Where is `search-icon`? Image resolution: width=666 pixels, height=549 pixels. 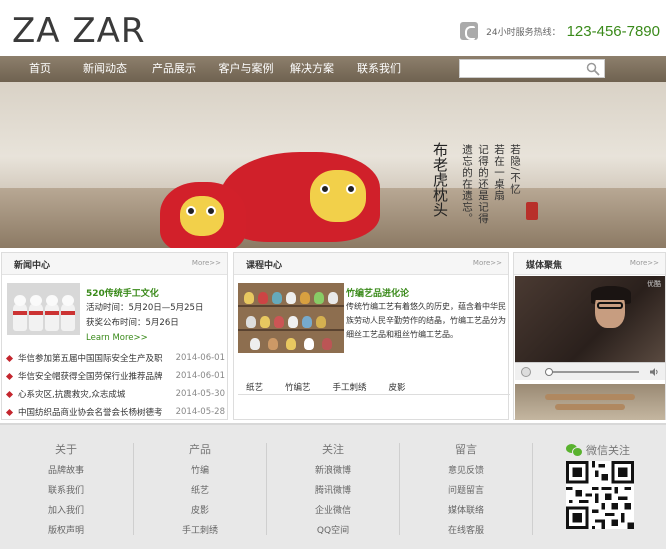 search-icon is located at coordinates (593, 69).